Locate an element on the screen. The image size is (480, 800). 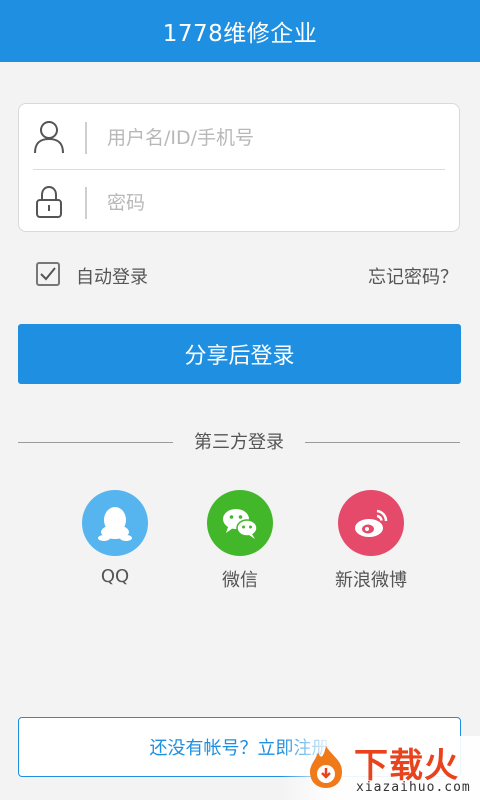
user-icon is located at coordinates (49, 137).